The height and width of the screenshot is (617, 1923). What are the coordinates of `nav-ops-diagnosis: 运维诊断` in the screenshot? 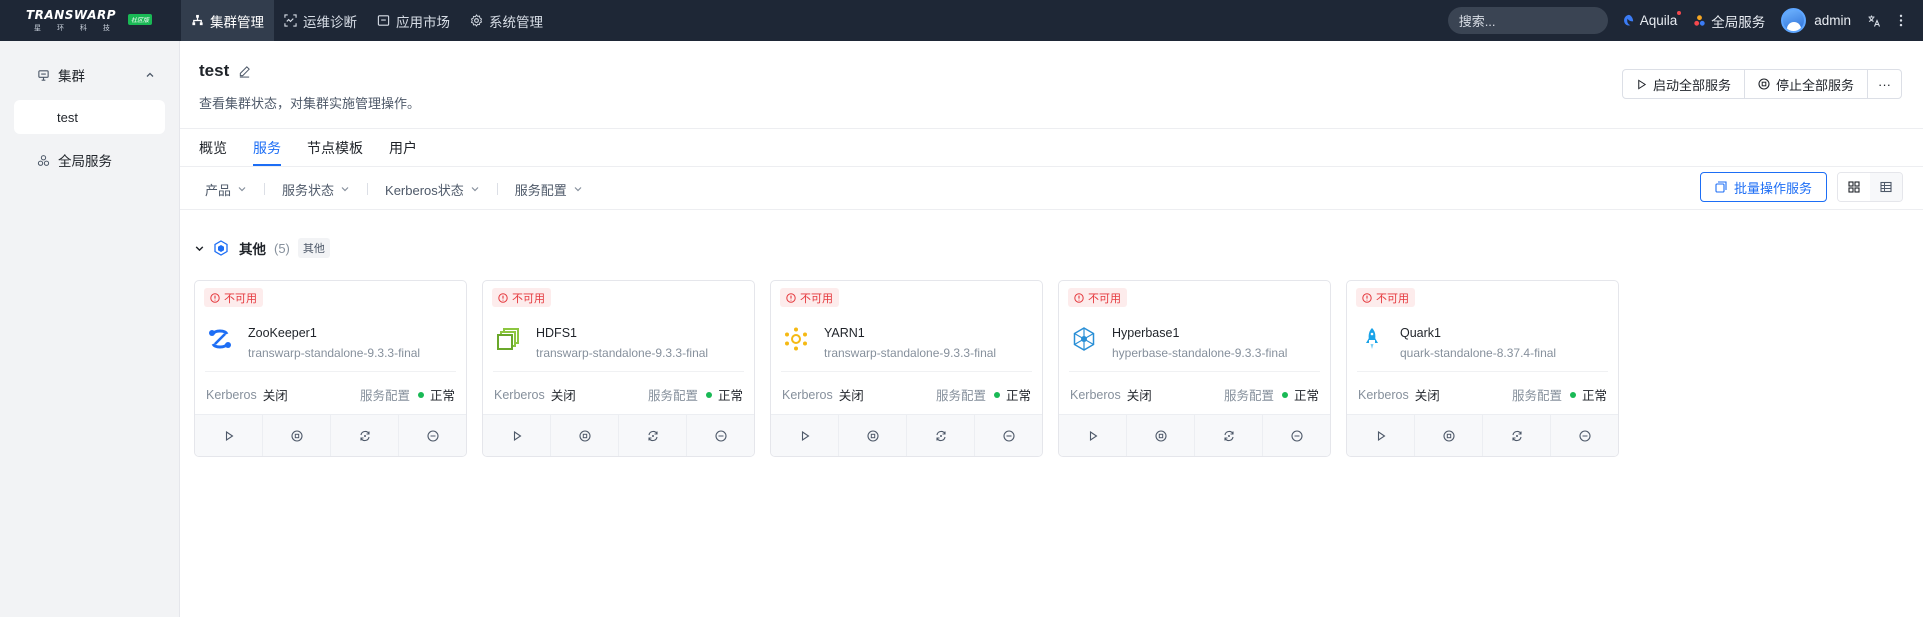 It's located at (320, 20).